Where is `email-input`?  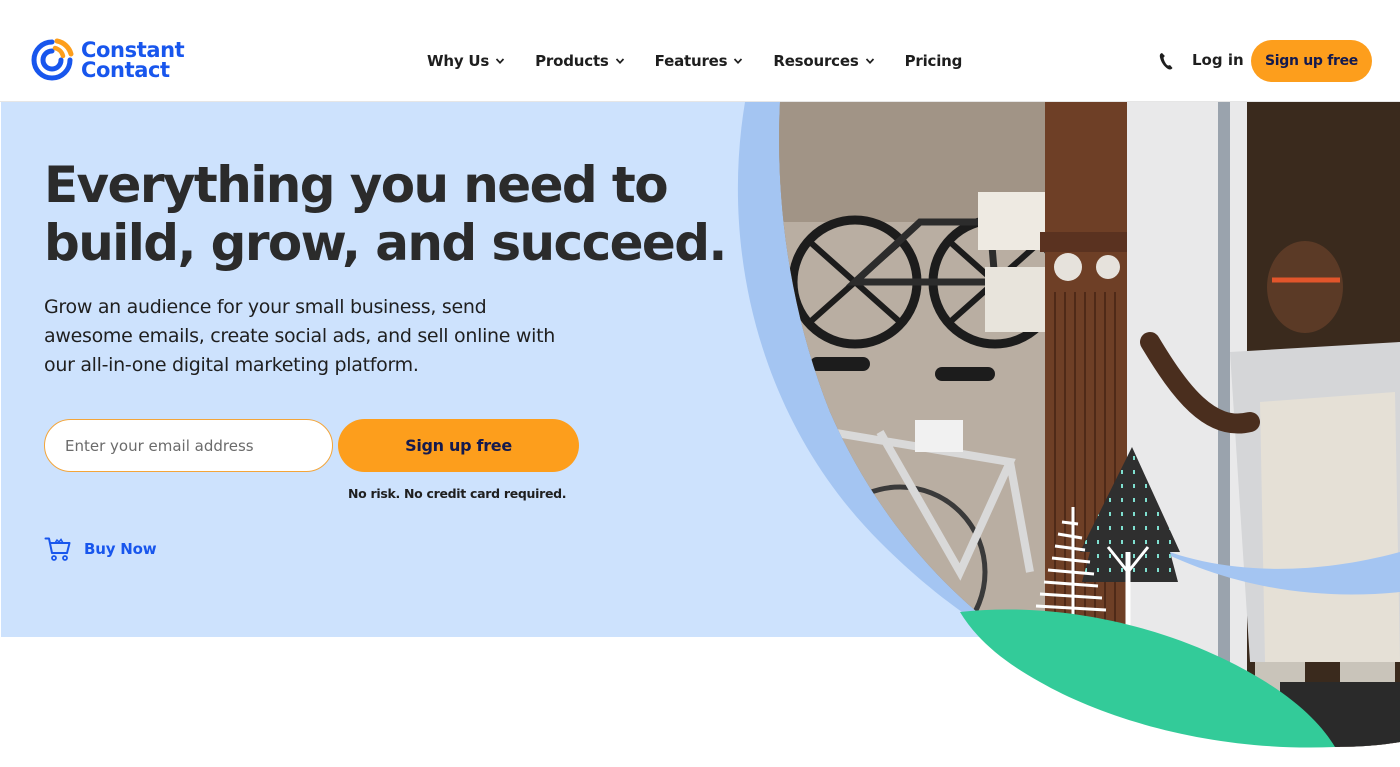
email-input is located at coordinates (188, 445).